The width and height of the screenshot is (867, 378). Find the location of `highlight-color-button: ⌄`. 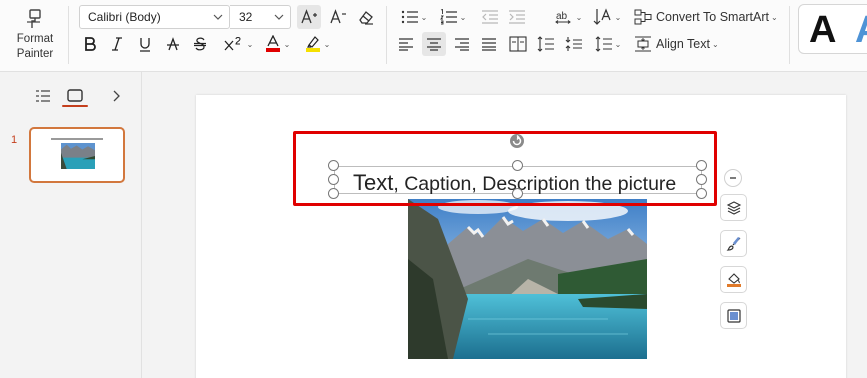

highlight-color-button: ⌄ is located at coordinates (317, 44).